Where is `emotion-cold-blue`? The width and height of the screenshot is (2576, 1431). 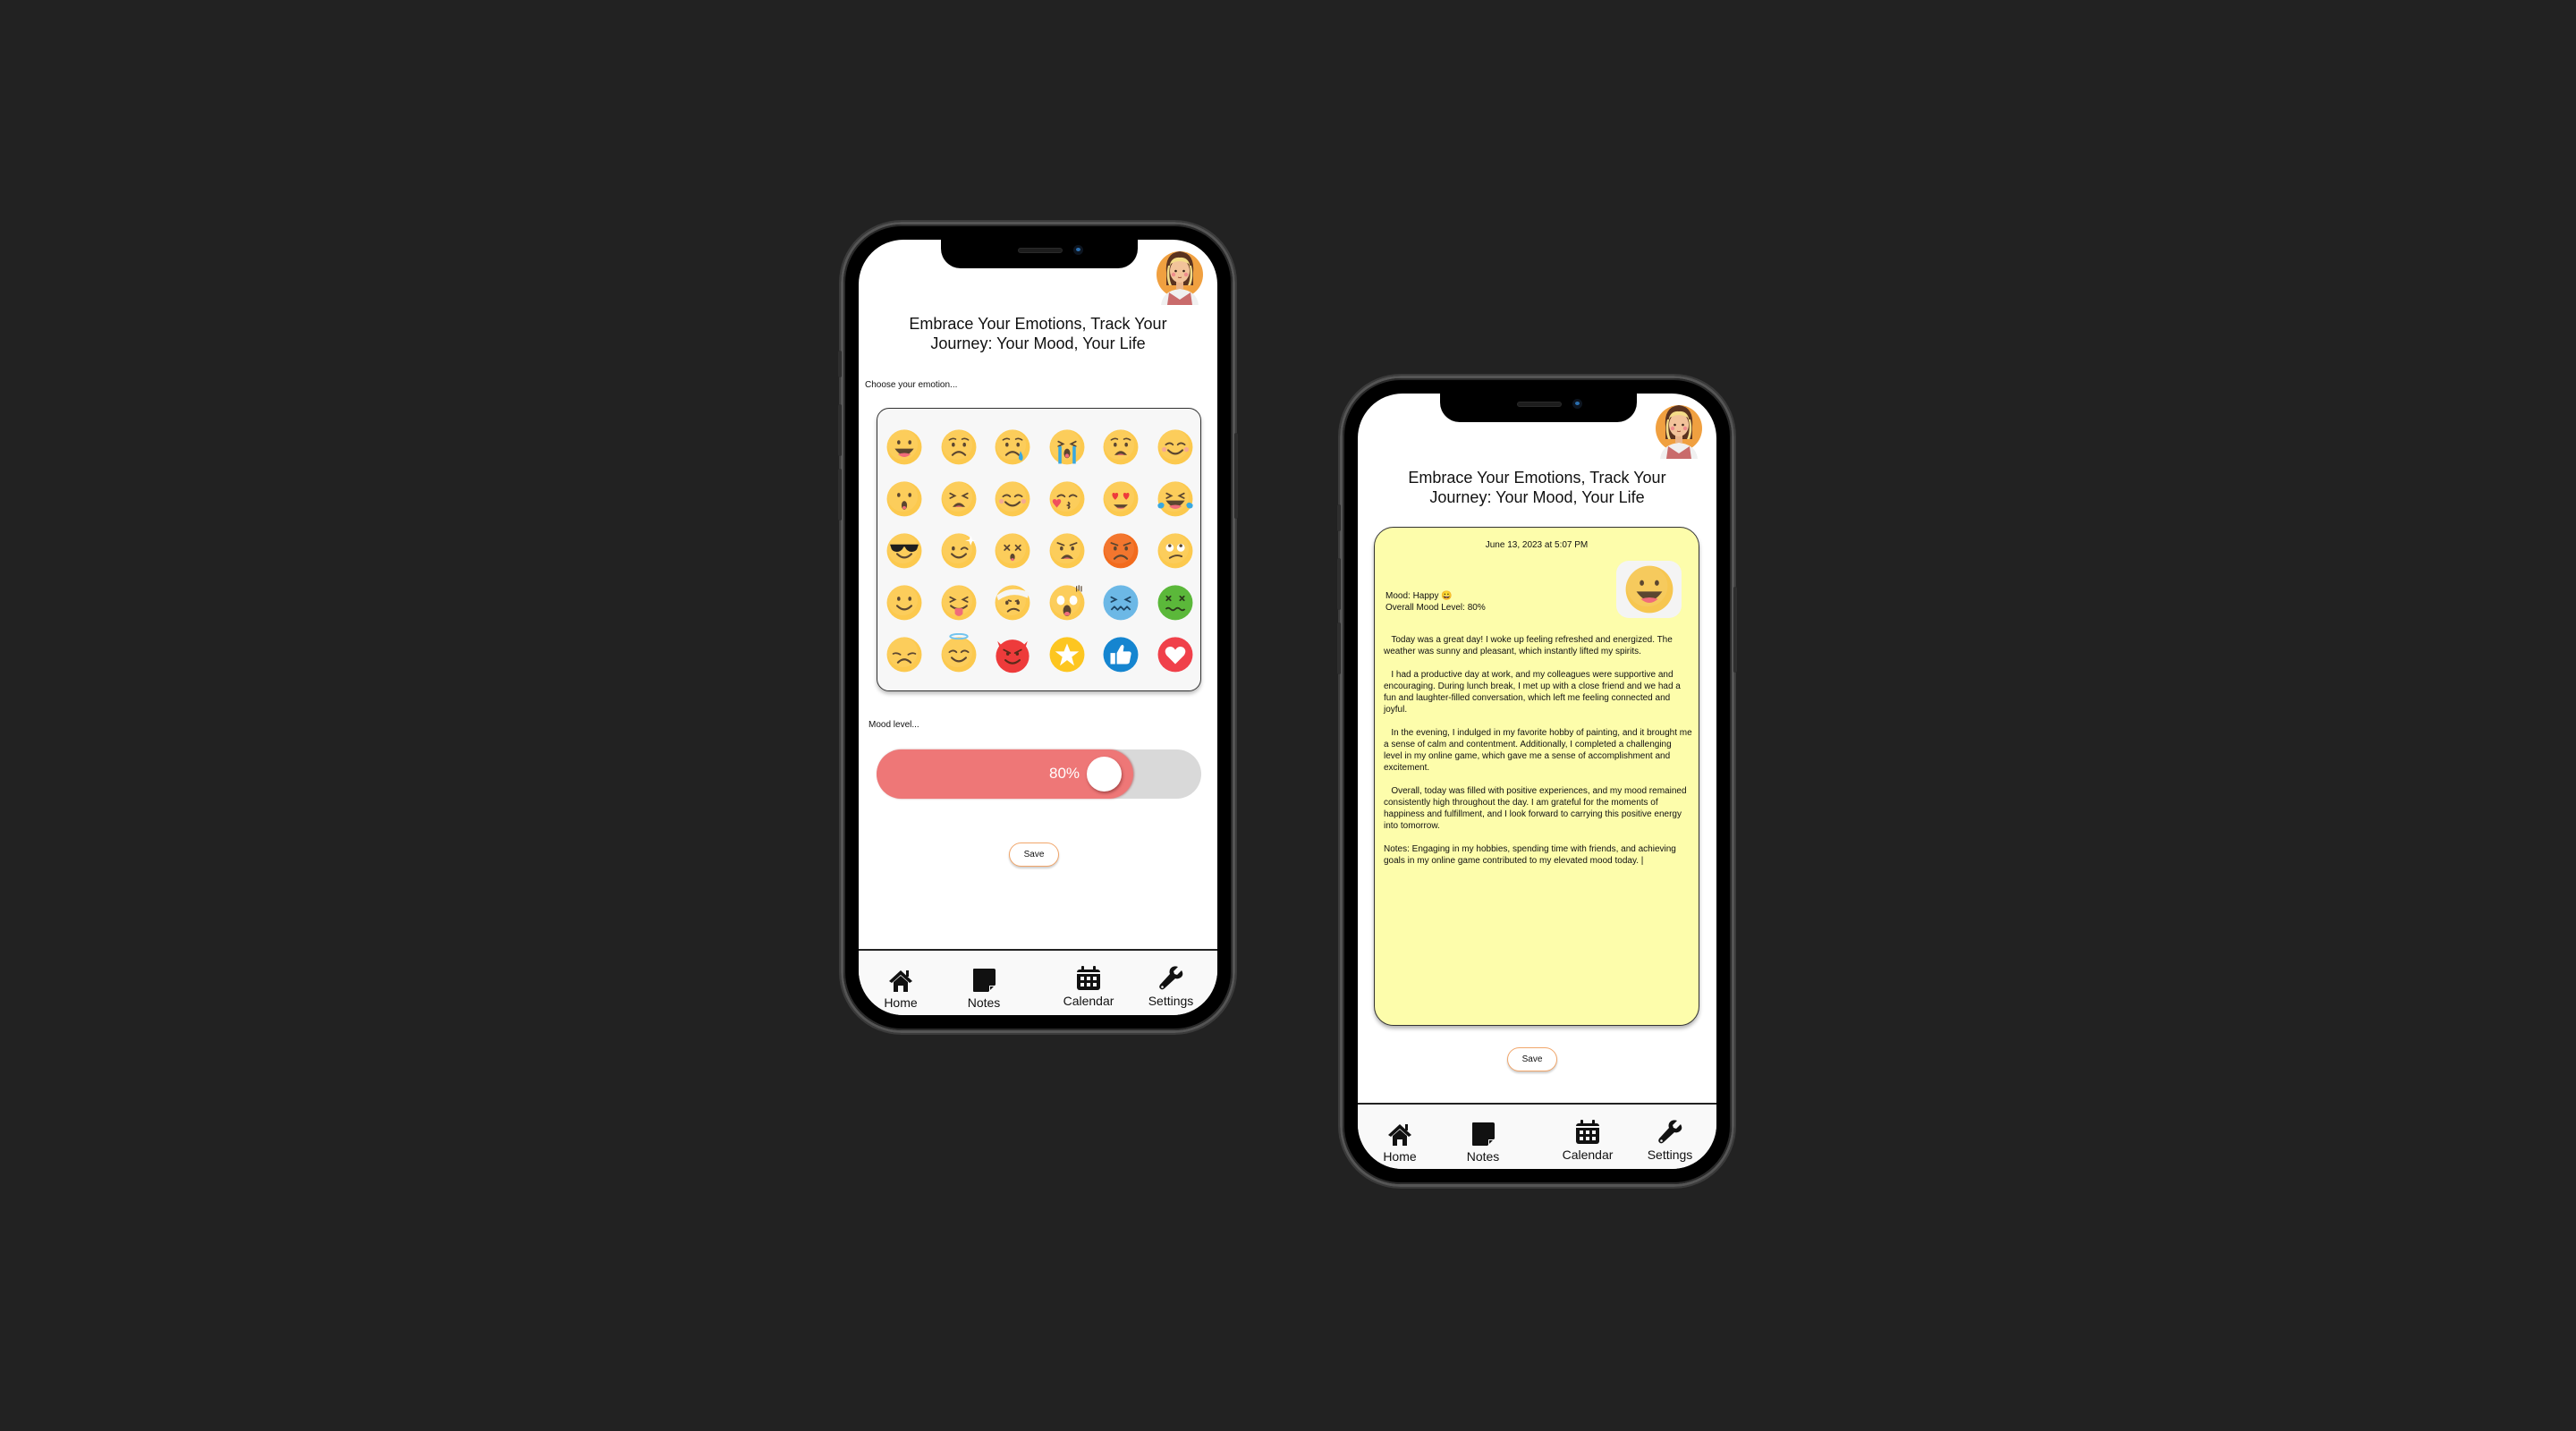
emotion-cold-blue is located at coordinates (1120, 602).